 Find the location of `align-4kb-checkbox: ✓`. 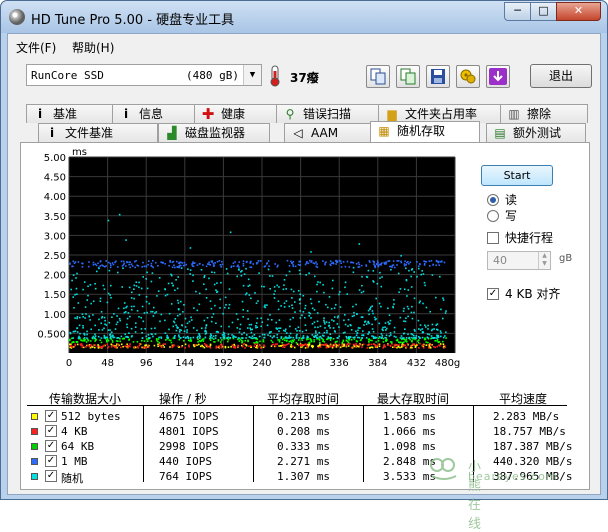

align-4kb-checkbox: ✓ is located at coordinates (493, 294).